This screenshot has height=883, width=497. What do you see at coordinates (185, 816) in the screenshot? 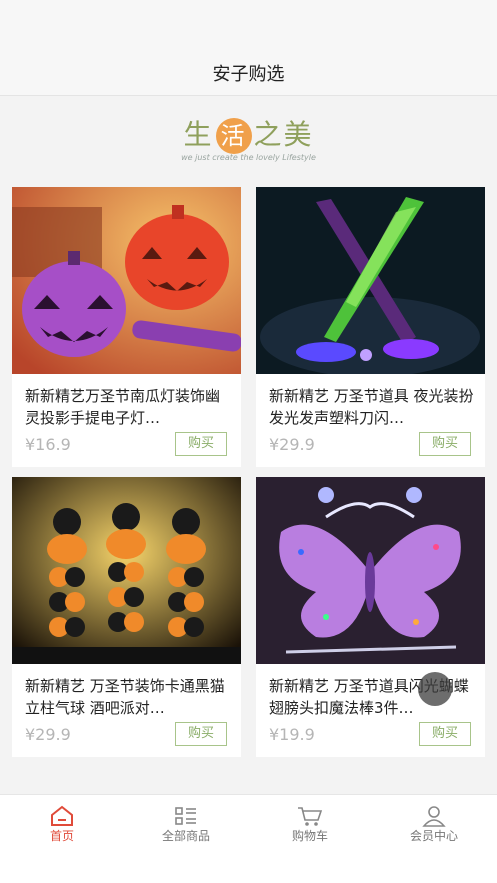
I see `list-grid-icon` at bounding box center [185, 816].